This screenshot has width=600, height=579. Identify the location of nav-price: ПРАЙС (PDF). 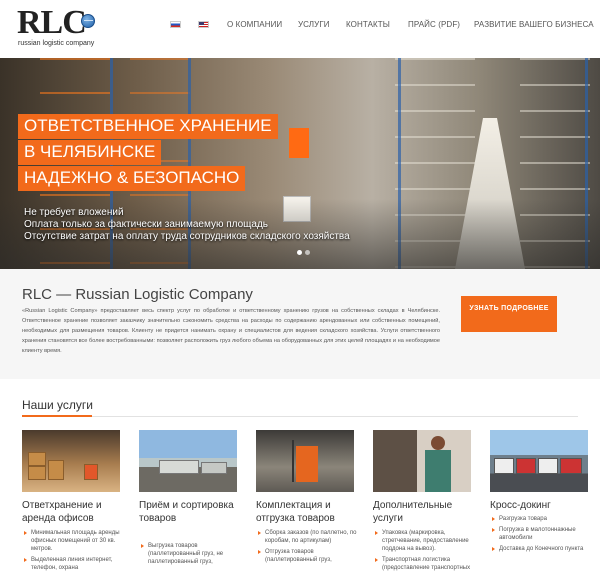
(434, 24).